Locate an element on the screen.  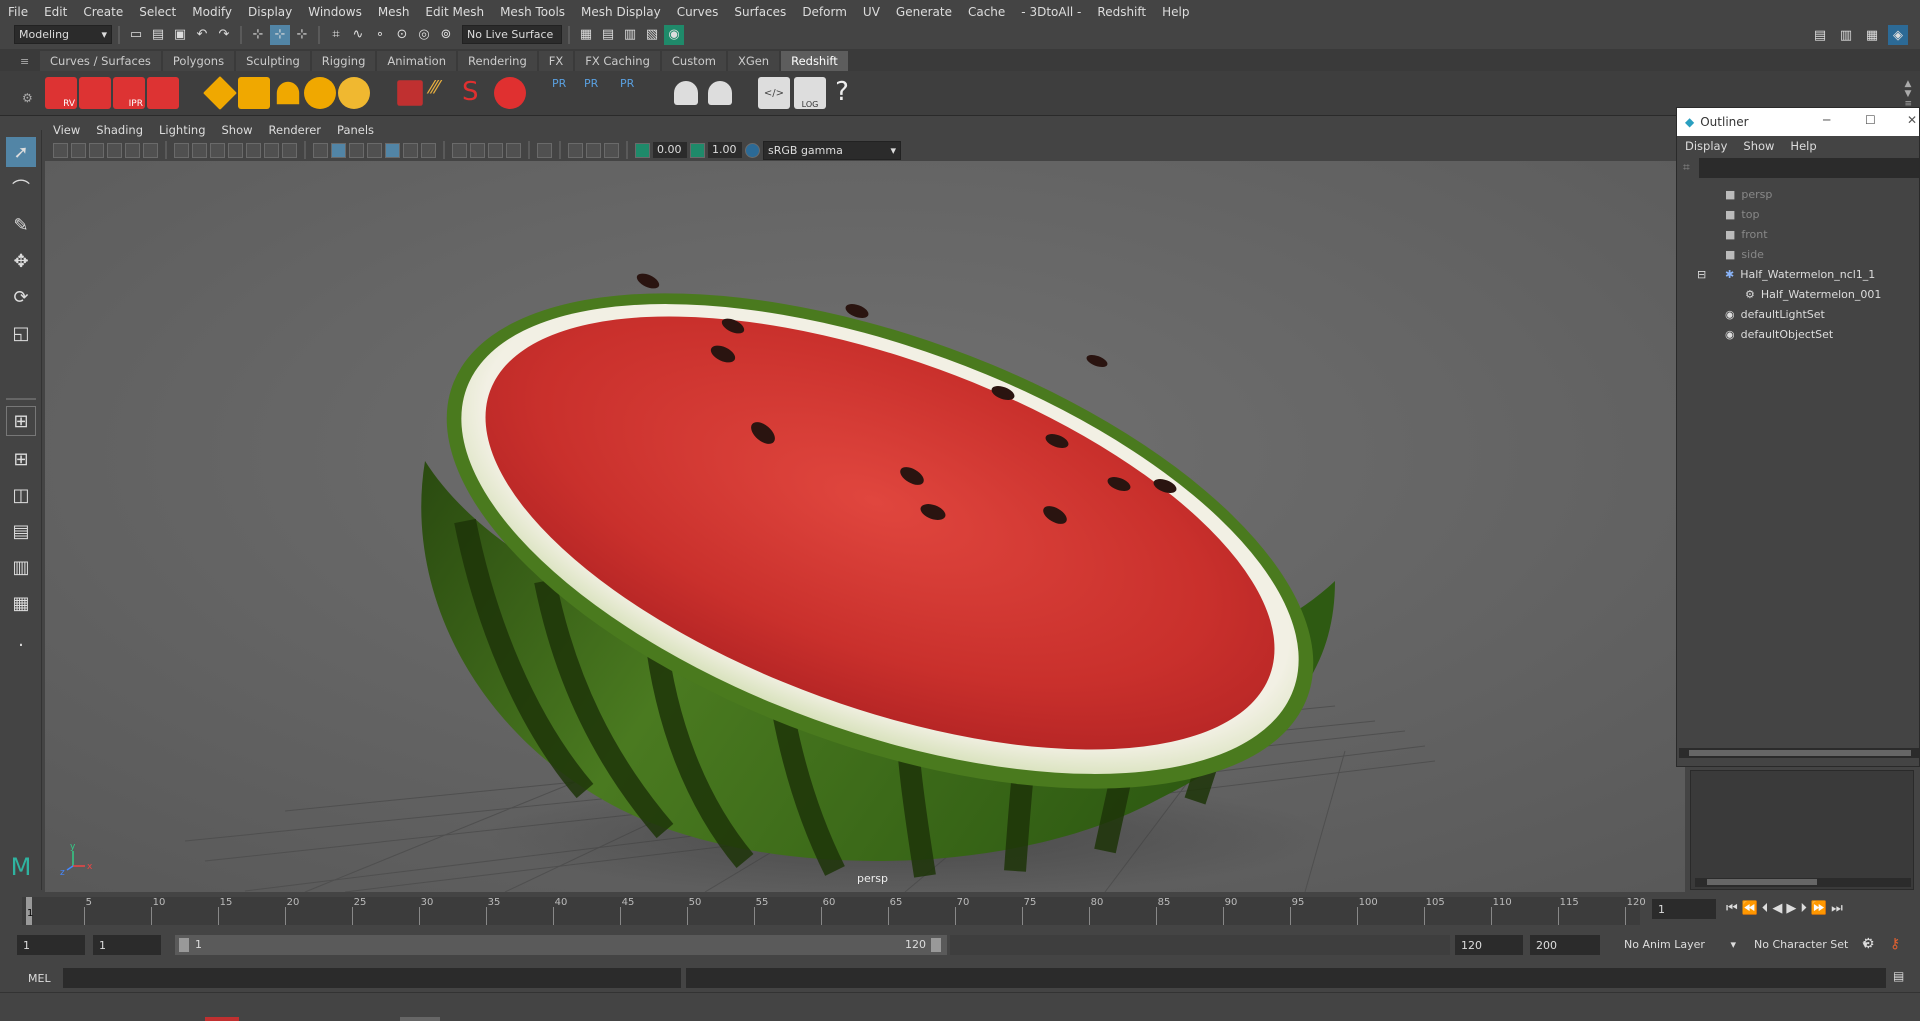
gamma-field: 1.00 is located at coordinates (725, 150).